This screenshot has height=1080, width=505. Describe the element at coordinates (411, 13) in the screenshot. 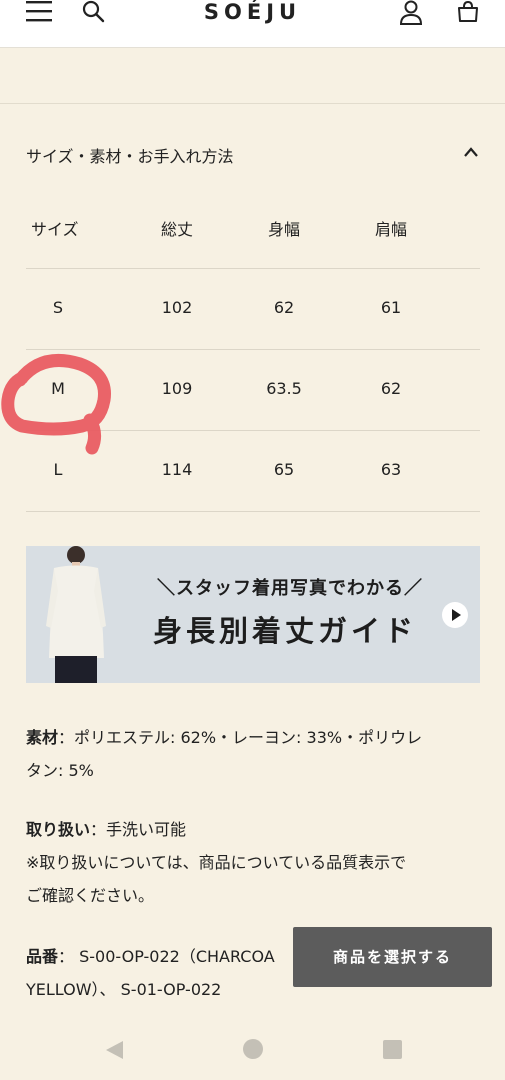

I see `user-icon` at that location.